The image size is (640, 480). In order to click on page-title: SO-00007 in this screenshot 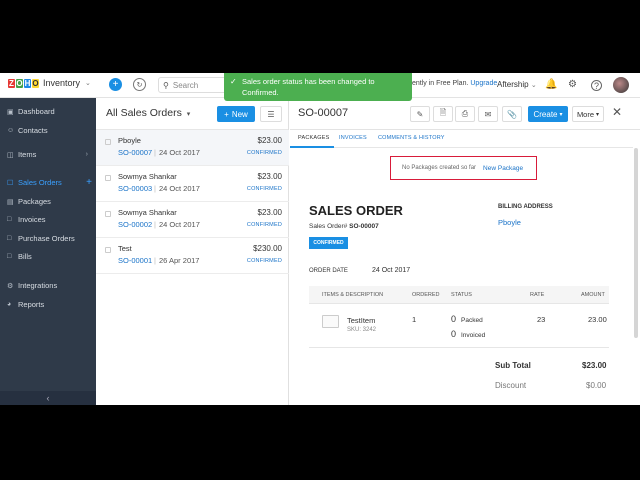, I will do `click(323, 113)`.